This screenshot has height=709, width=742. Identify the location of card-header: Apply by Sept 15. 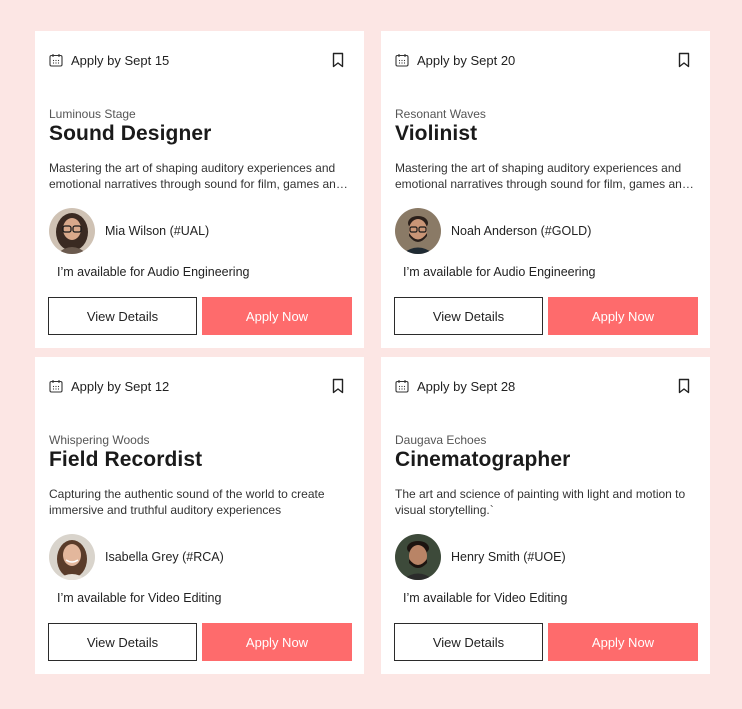
(199, 60).